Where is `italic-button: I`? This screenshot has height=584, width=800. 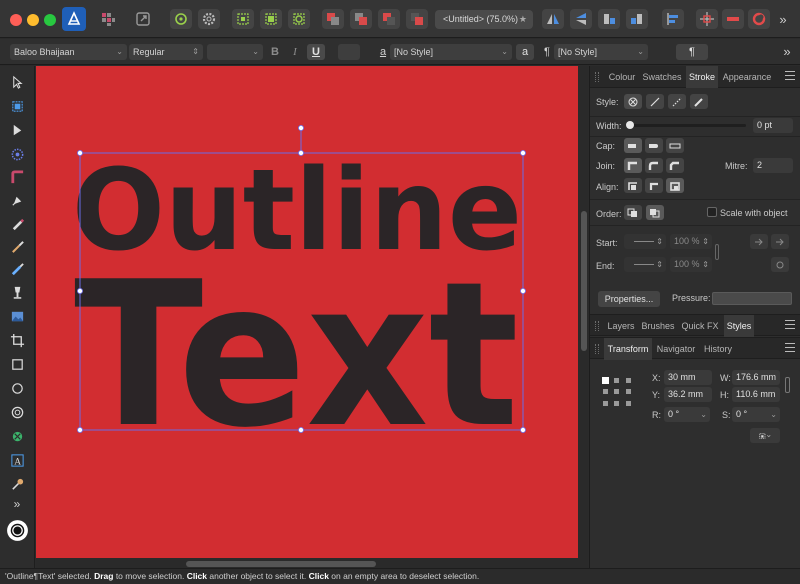
italic-button: I is located at coordinates (295, 52).